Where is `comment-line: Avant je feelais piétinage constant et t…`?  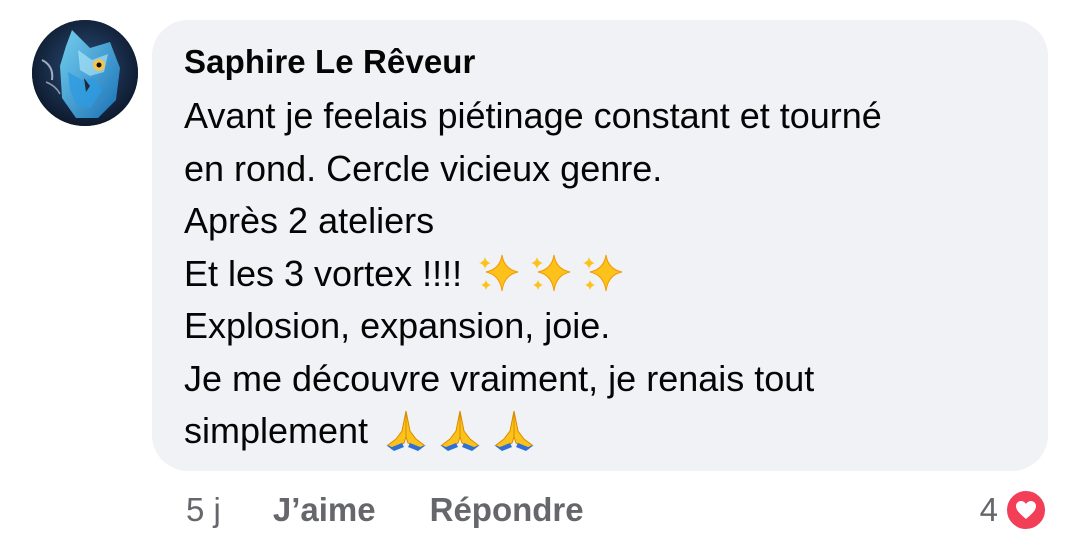
comment-line: Avant je feelais piétinage constant et t… is located at coordinates (606, 116).